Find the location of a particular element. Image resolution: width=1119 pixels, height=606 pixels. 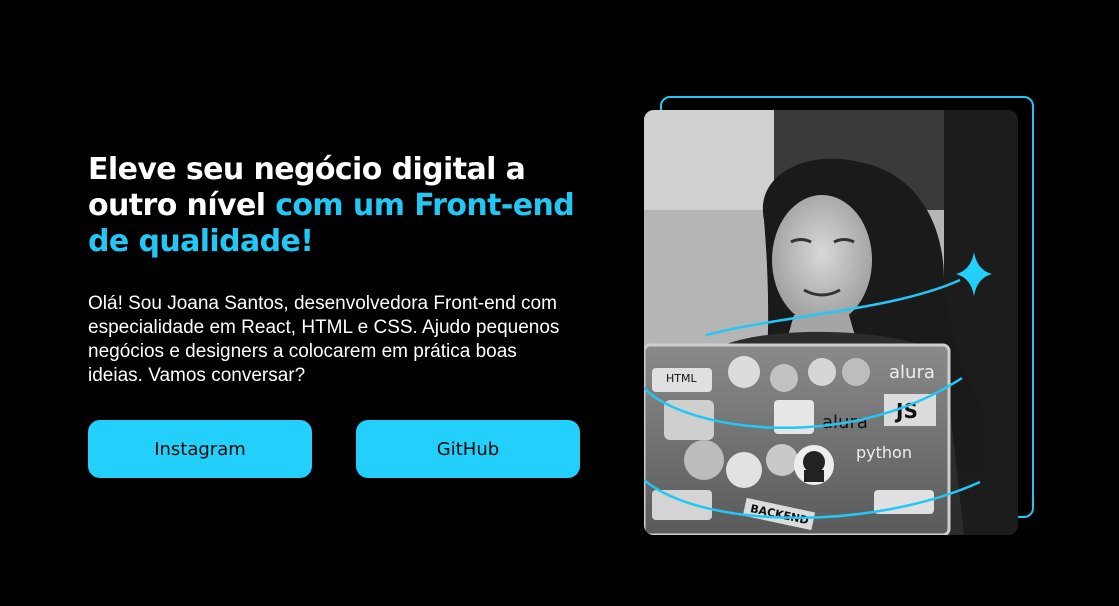

github-button: GitHub is located at coordinates (468, 449).